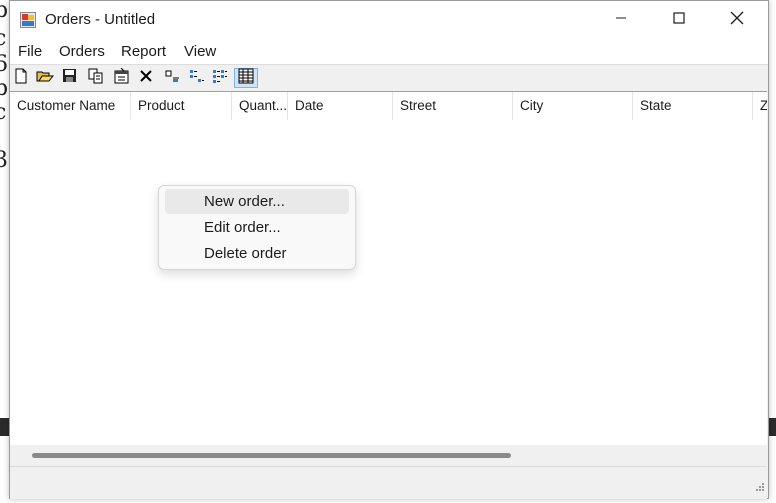 Image resolution: width=776 pixels, height=503 pixels. I want to click on open-folder-icon, so click(45, 78).